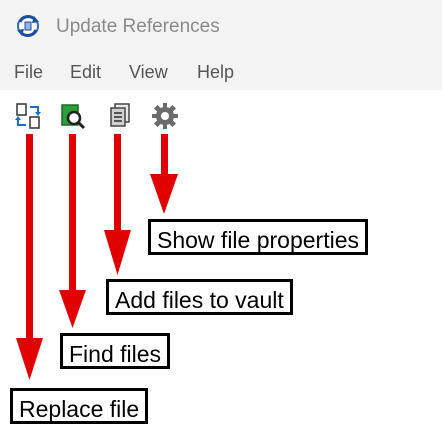  What do you see at coordinates (28, 72) in the screenshot?
I see `menu-file: File` at bounding box center [28, 72].